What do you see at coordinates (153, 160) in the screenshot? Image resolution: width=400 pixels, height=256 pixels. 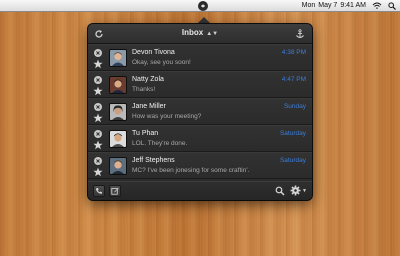 I see `sender-name: Jeff Stephens` at bounding box center [153, 160].